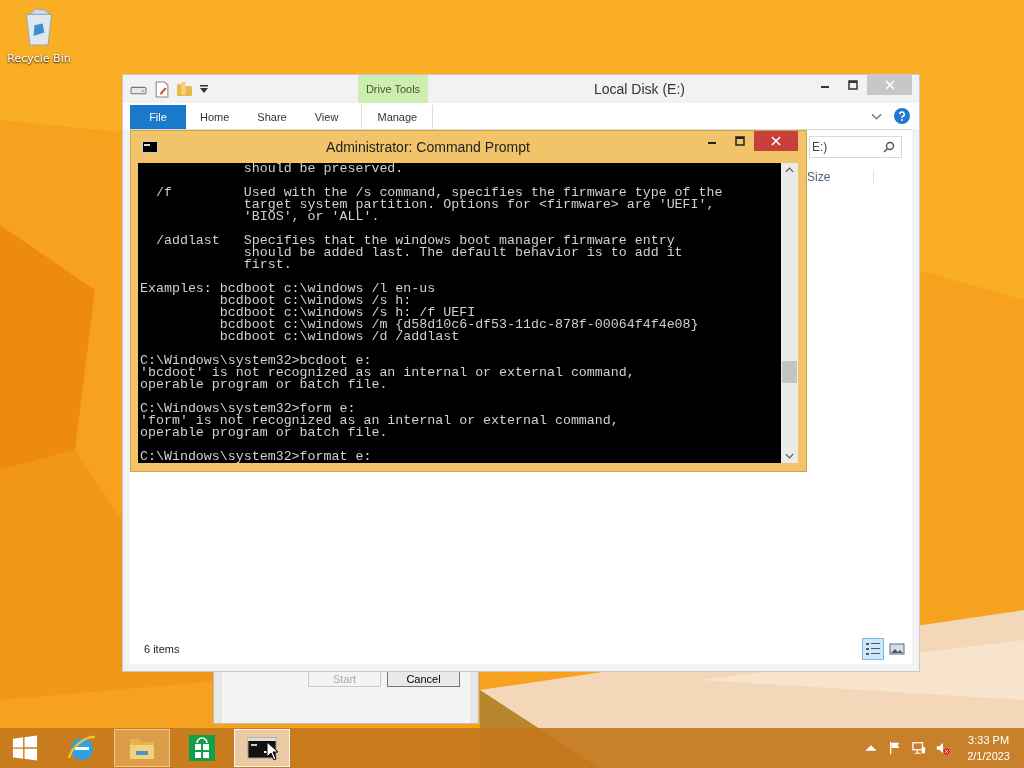 The image size is (1024, 768). Describe the element at coordinates (789, 170) in the screenshot. I see `scroll-up-icon` at that location.